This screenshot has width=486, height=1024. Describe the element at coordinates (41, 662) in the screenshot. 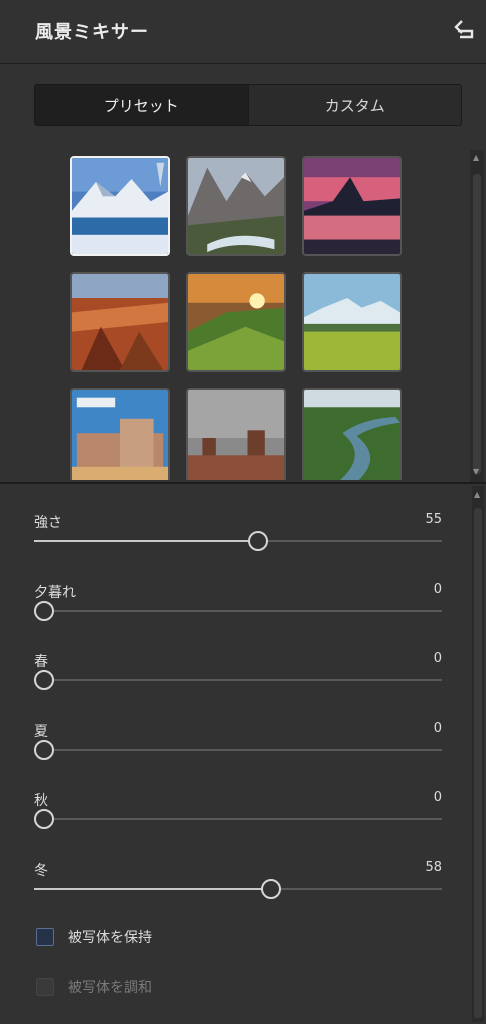

I see `slider-label: 春` at that location.